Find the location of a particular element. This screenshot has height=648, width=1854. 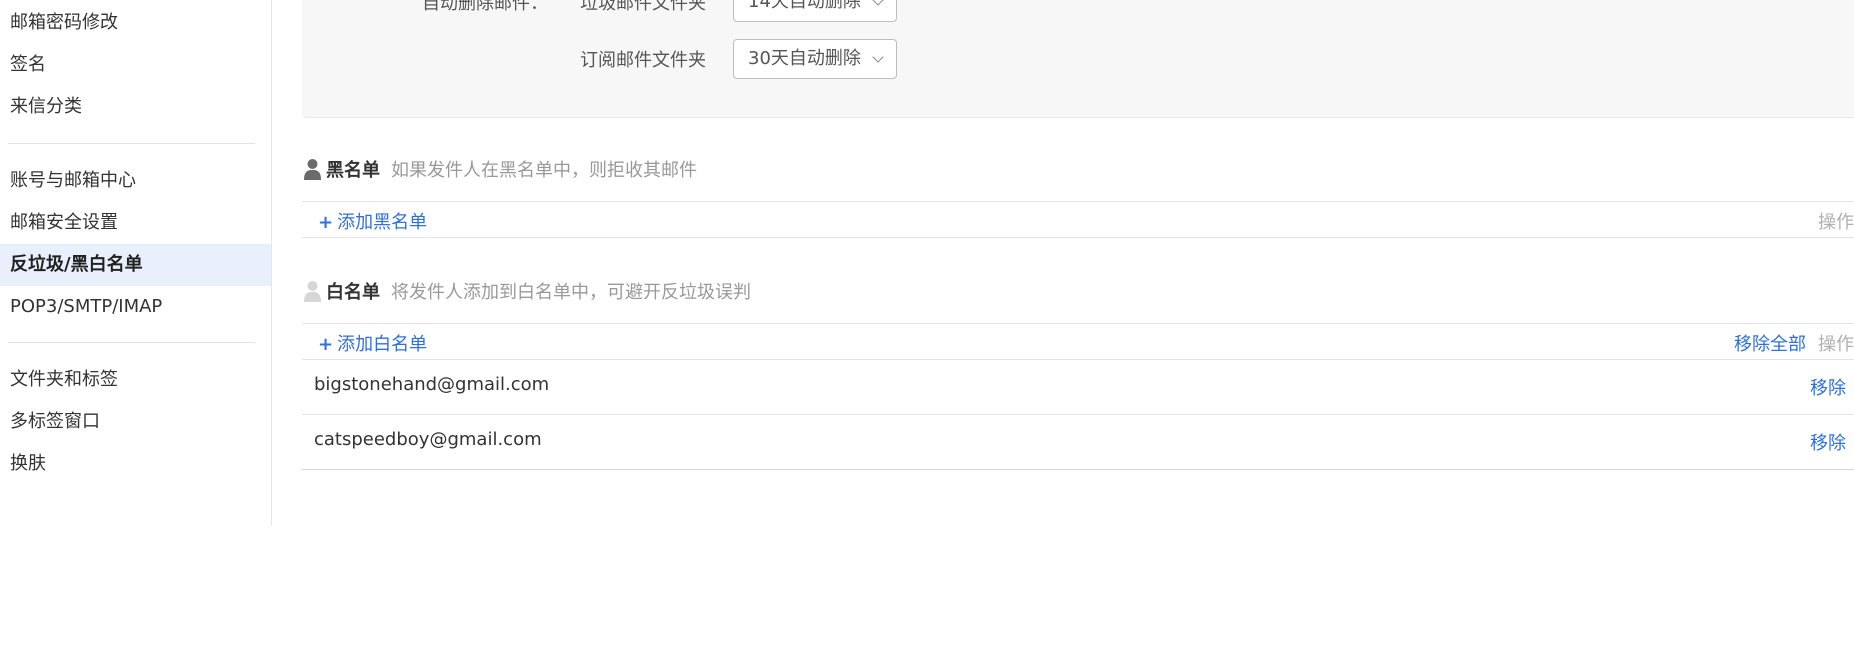

sidebar-item-mail-filter: 来信分类 is located at coordinates (135, 107).